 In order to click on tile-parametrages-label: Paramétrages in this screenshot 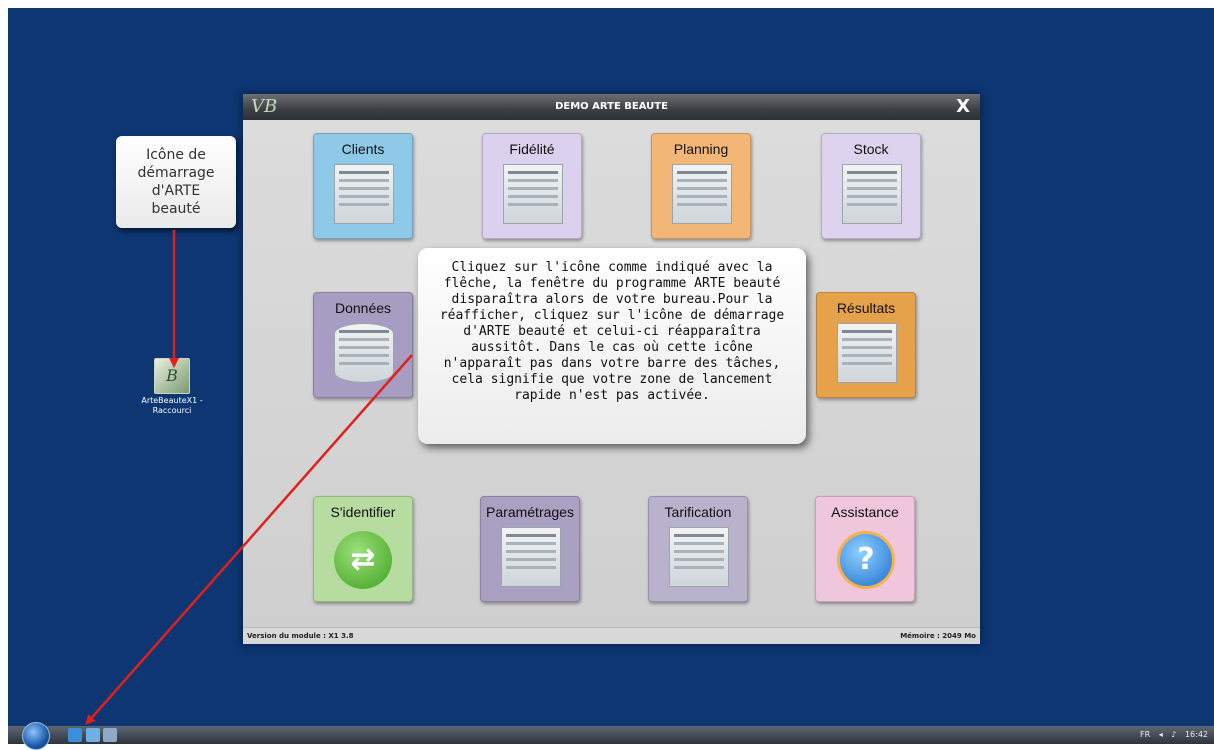, I will do `click(530, 512)`.